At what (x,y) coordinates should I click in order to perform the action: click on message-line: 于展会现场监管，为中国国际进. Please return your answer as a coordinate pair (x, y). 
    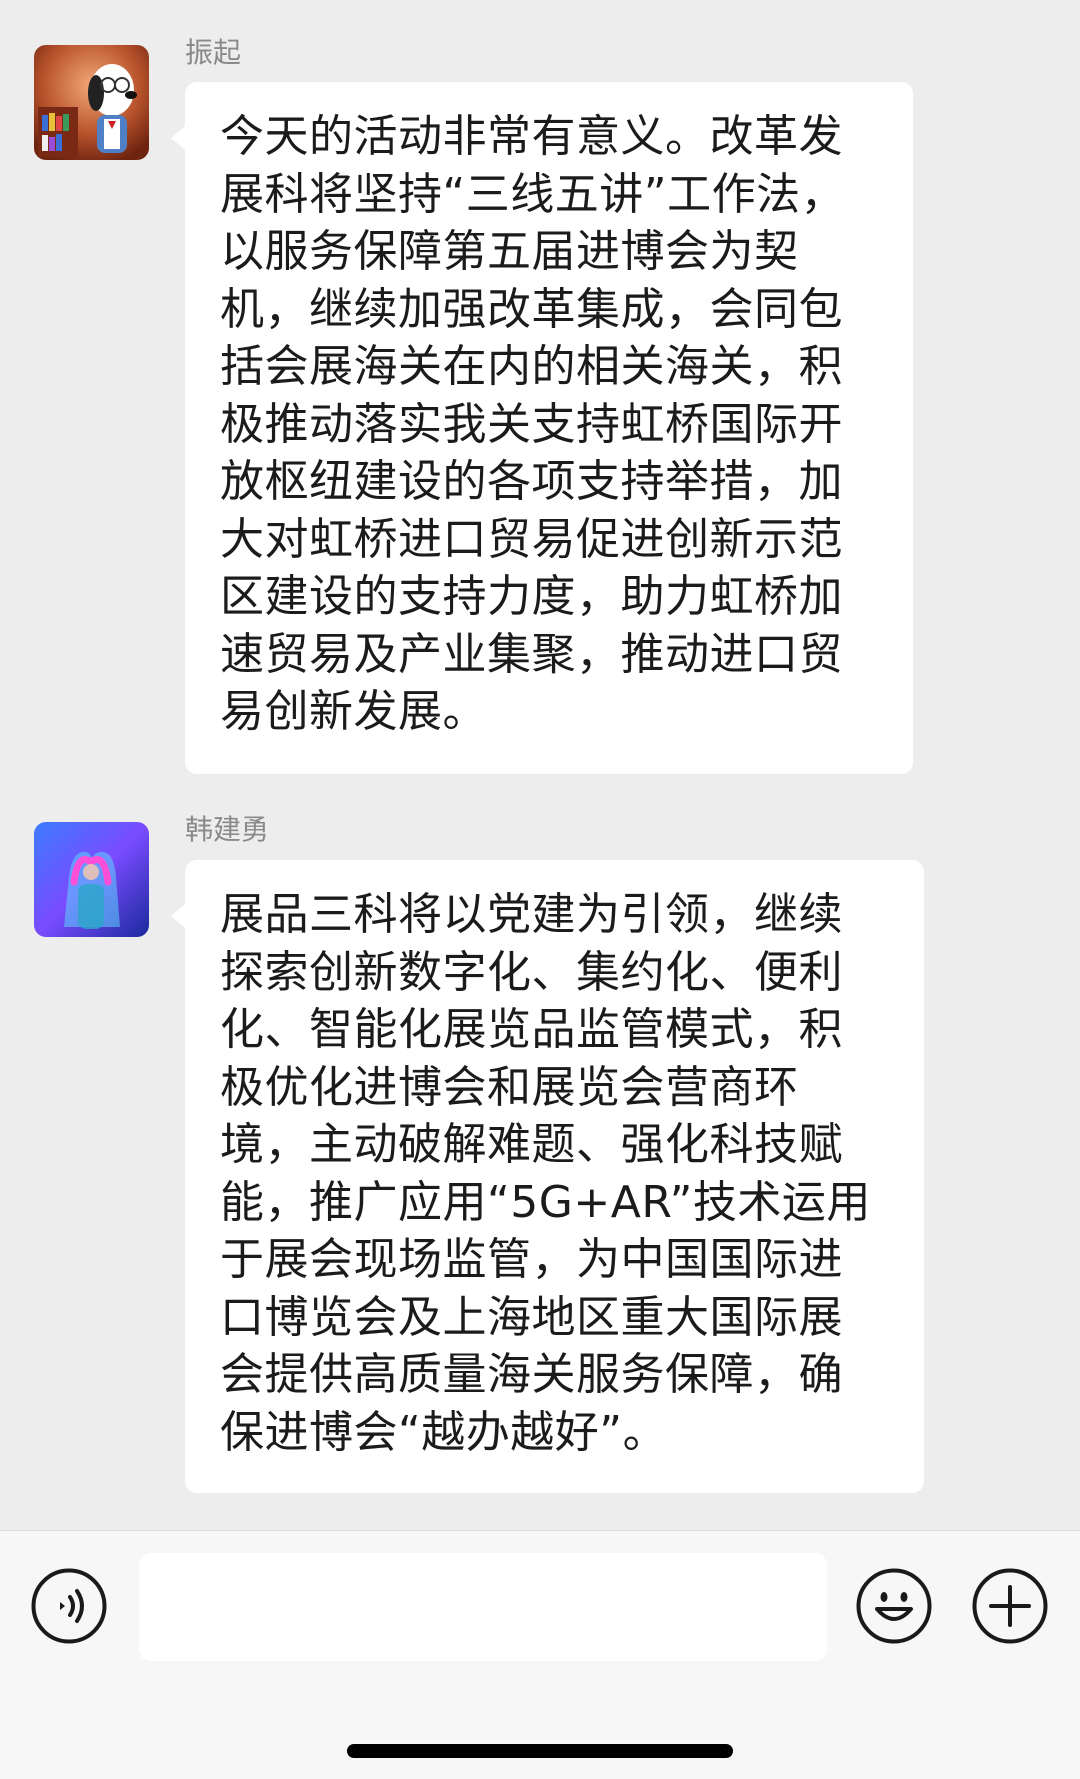
    Looking at the image, I should click on (531, 1259).